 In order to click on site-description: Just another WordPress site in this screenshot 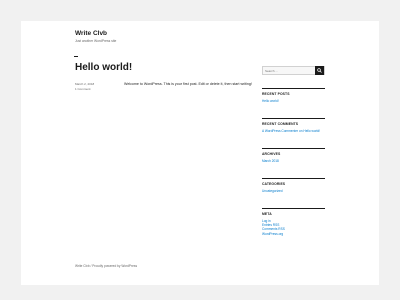, I will do `click(96, 41)`.